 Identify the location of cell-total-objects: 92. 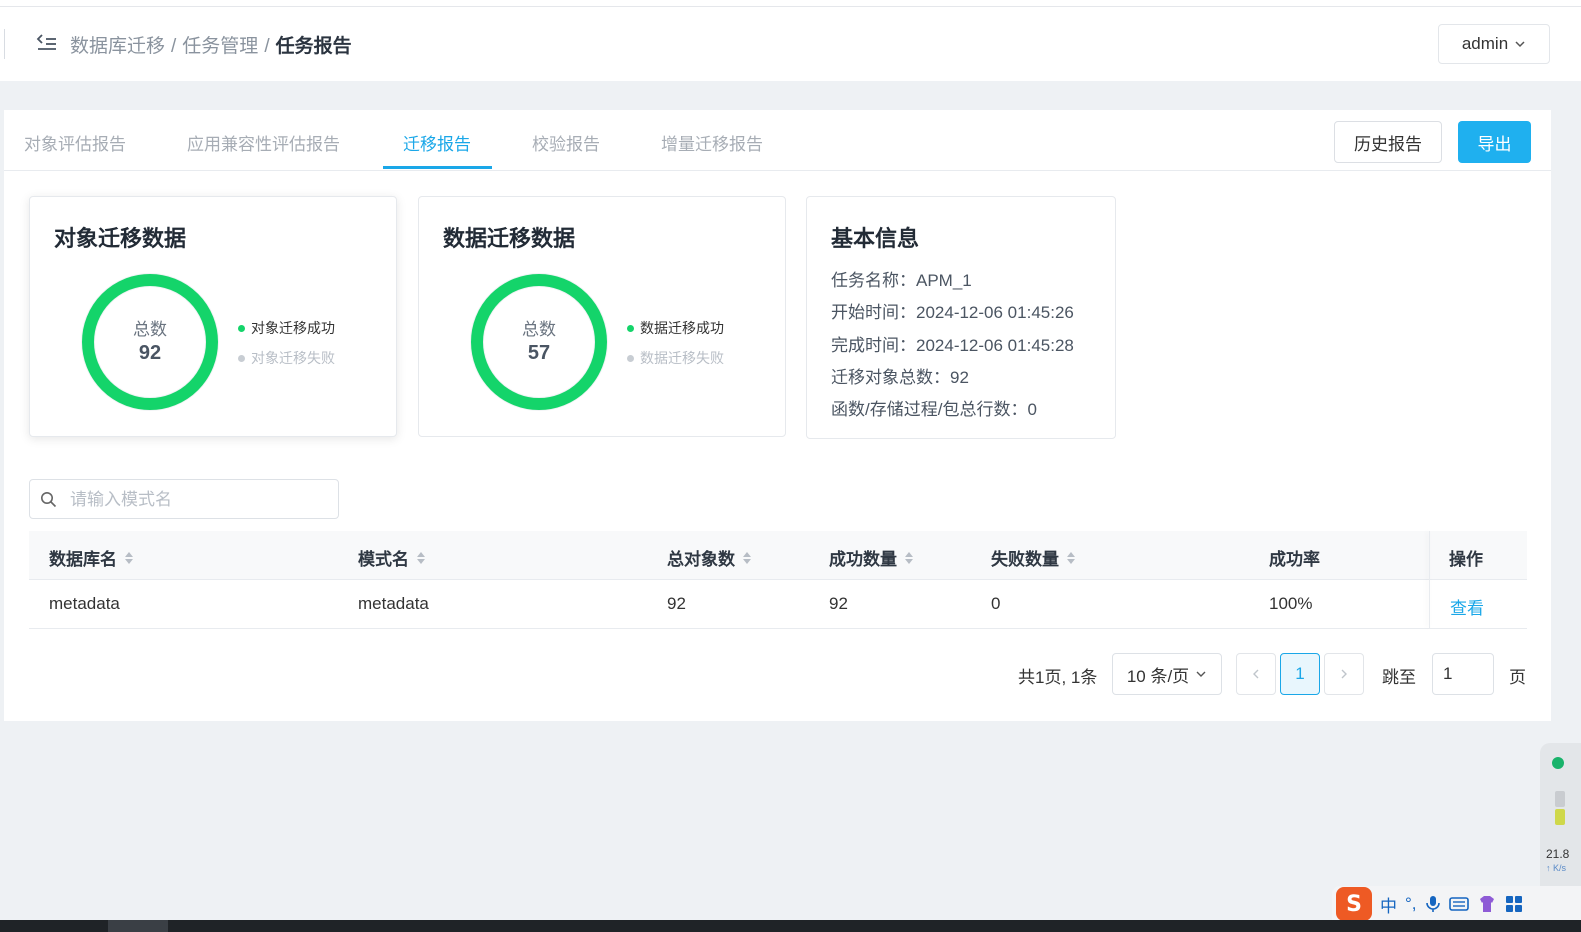
(676, 603).